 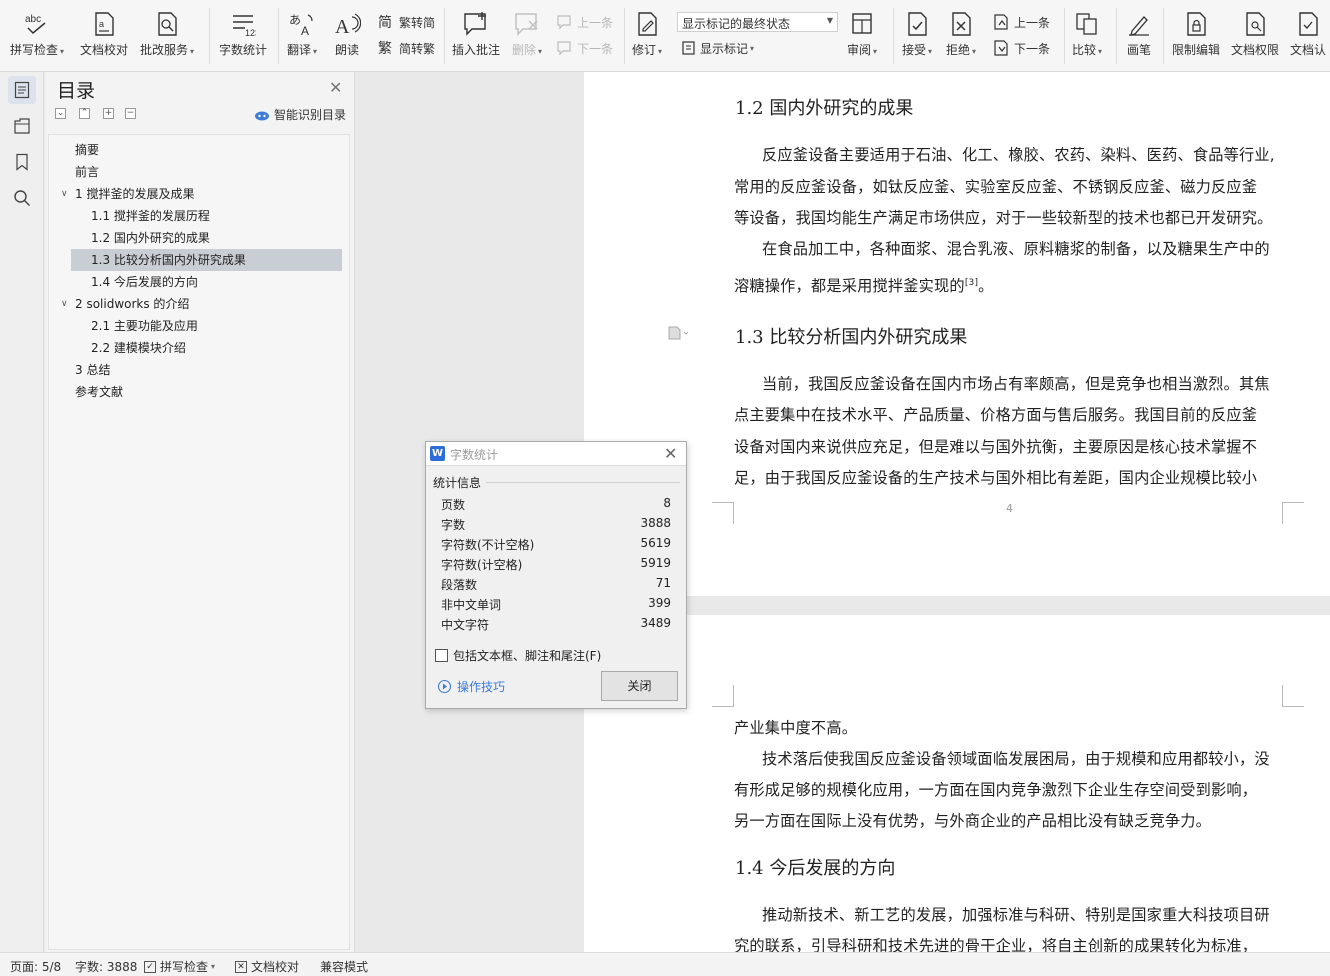 I want to click on batch-service-icon, so click(x=167, y=24).